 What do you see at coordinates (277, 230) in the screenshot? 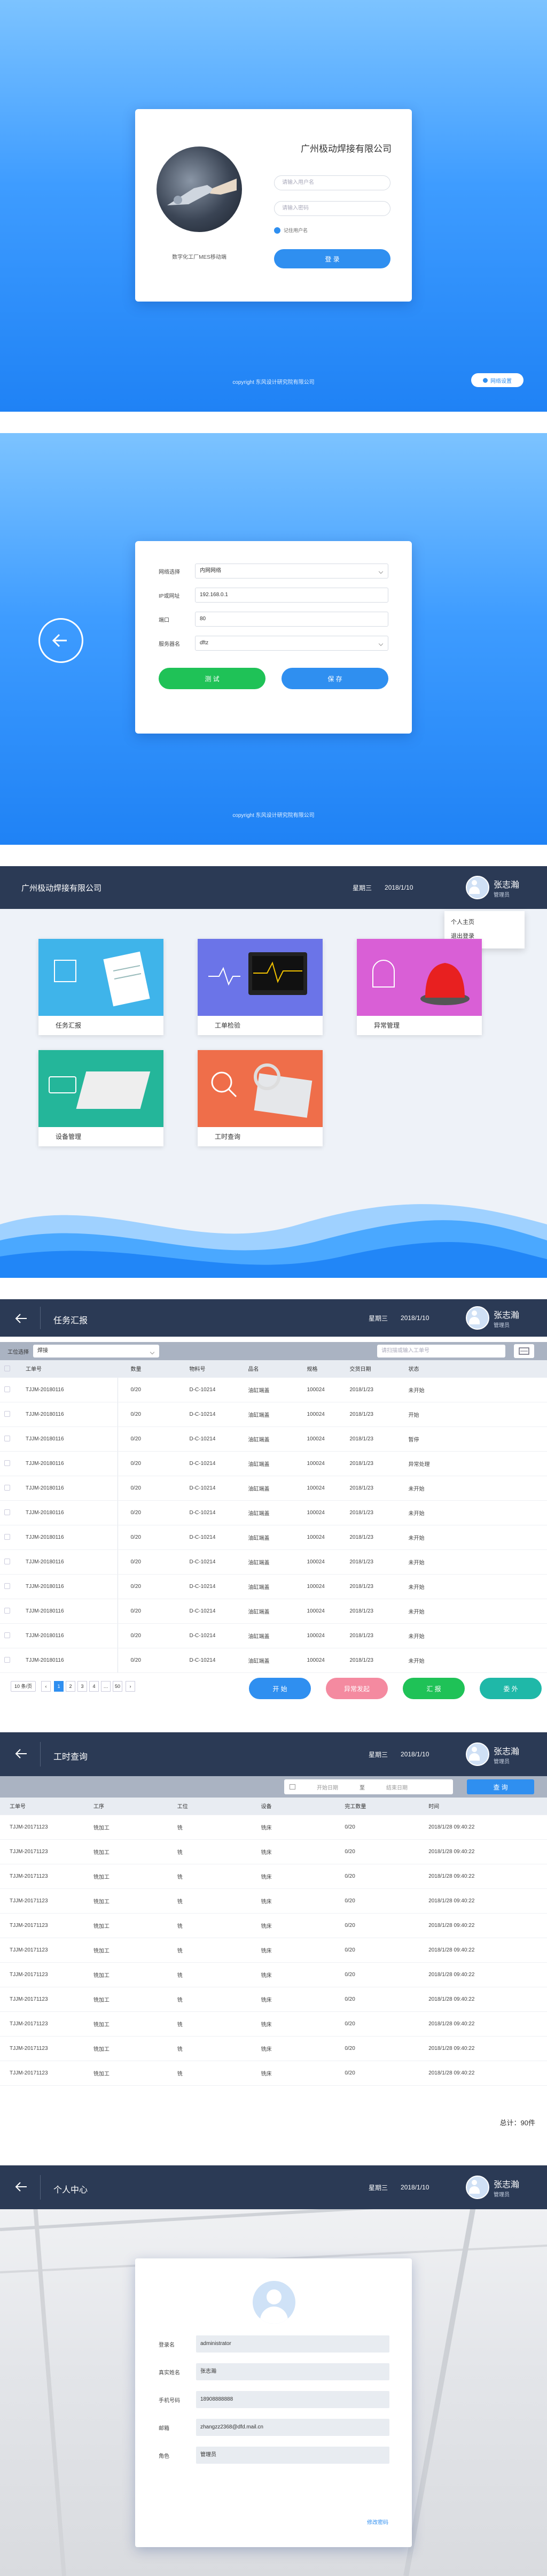
I see `remember-radio` at bounding box center [277, 230].